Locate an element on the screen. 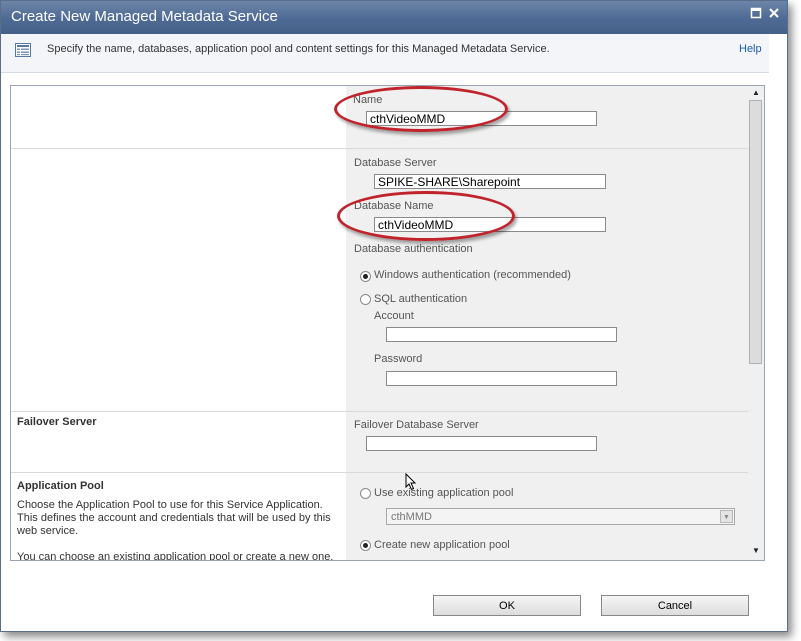 Image resolution: width=801 pixels, height=641 pixels. scroll-up-icon: ▲ is located at coordinates (756, 93).